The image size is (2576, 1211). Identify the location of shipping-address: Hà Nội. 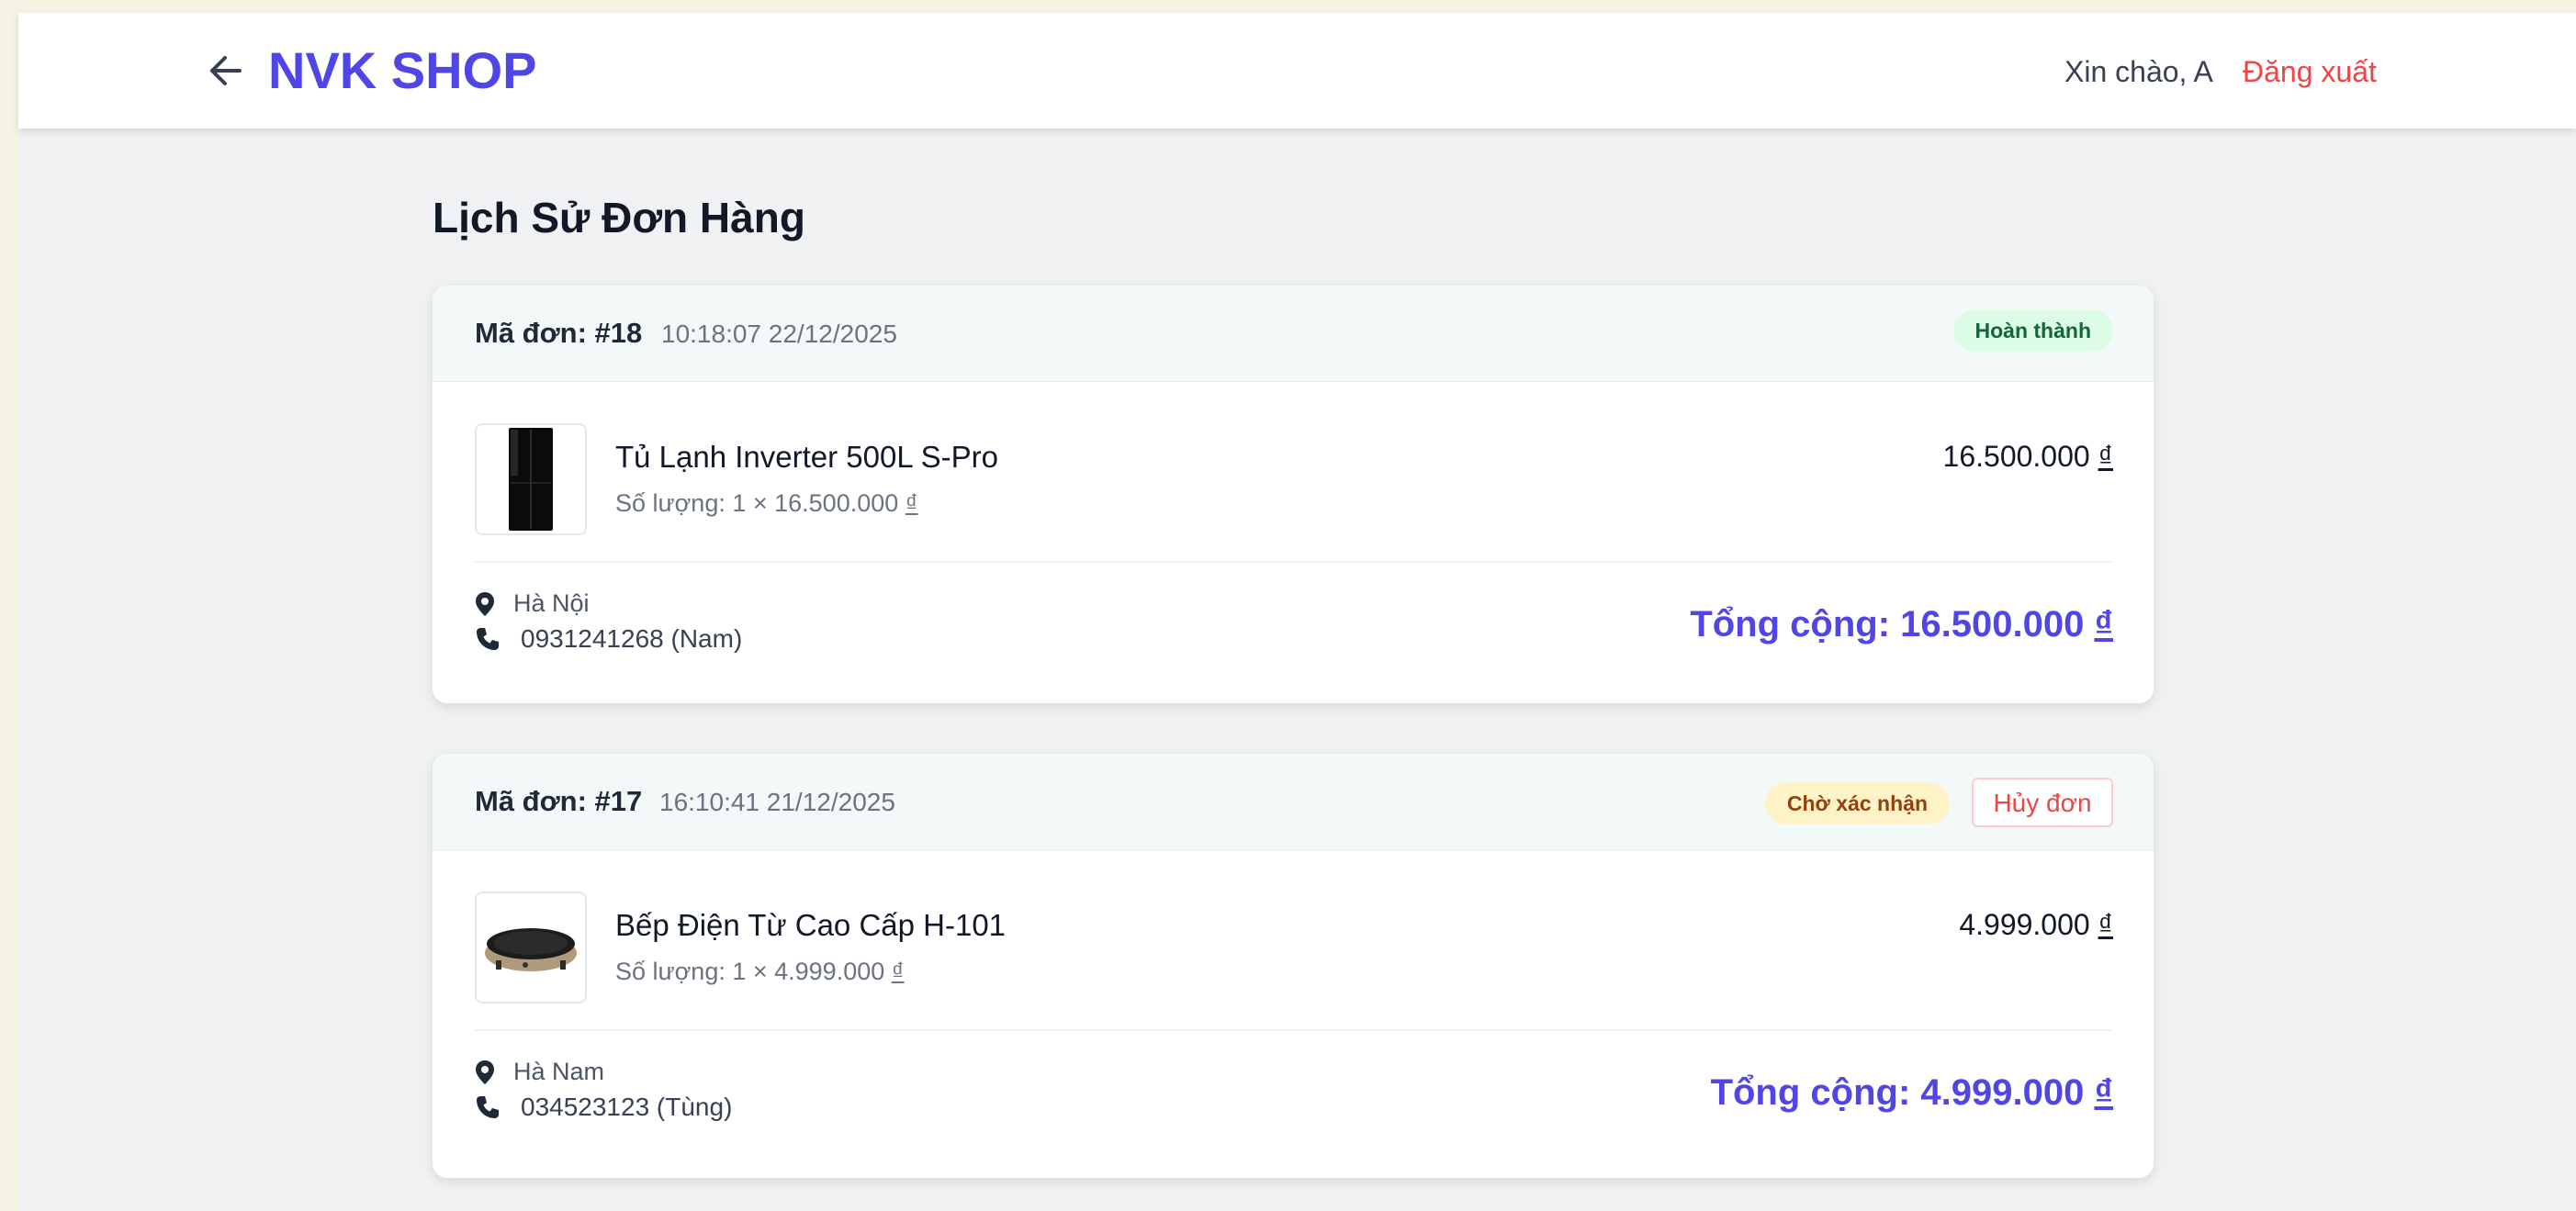
(532, 604).